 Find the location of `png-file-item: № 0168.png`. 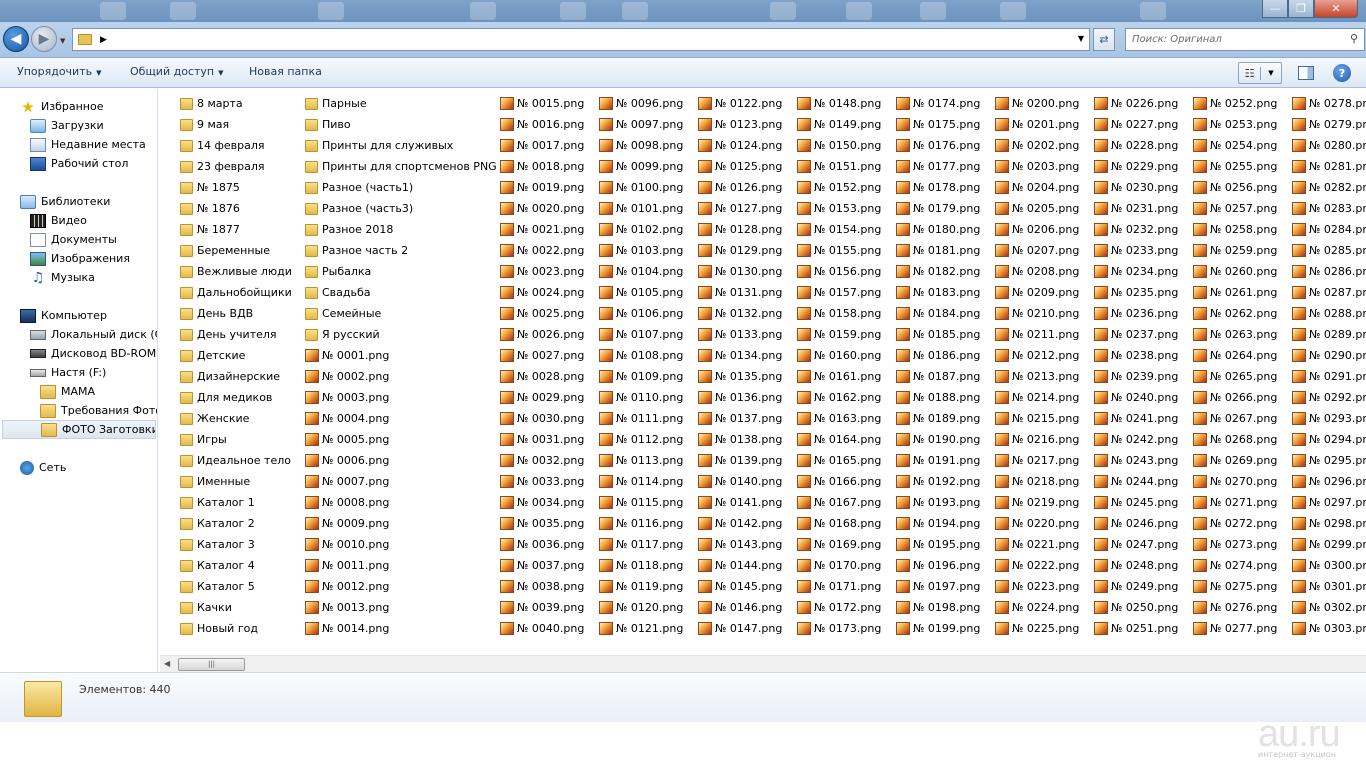

png-file-item: № 0168.png is located at coordinates (839, 523).